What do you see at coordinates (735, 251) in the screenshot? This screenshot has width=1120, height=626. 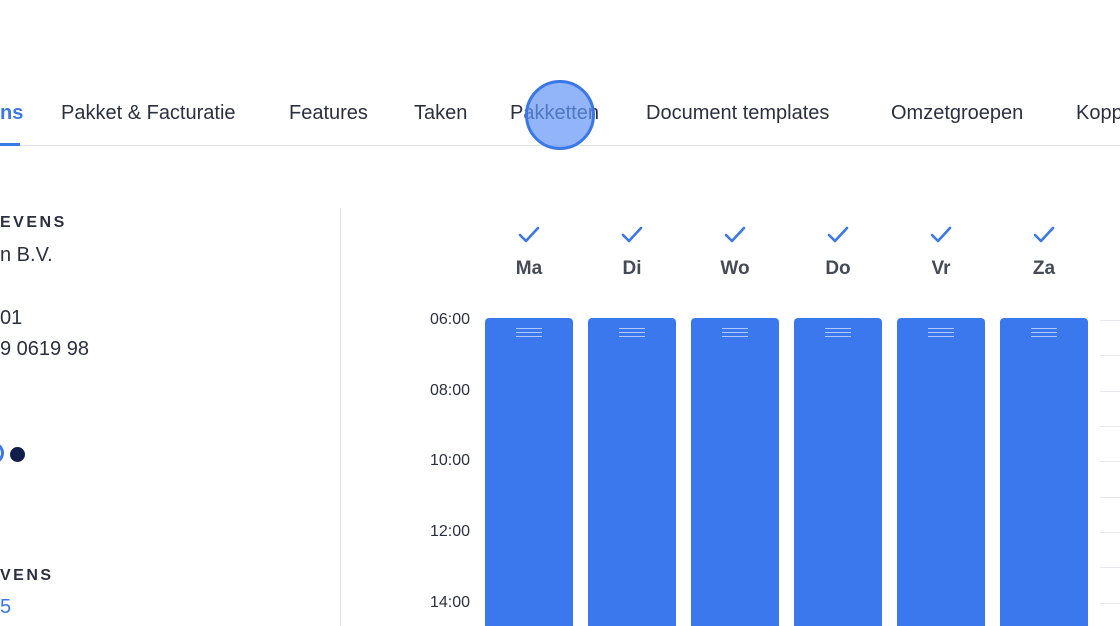 I see `day-header-wo: Wo` at bounding box center [735, 251].